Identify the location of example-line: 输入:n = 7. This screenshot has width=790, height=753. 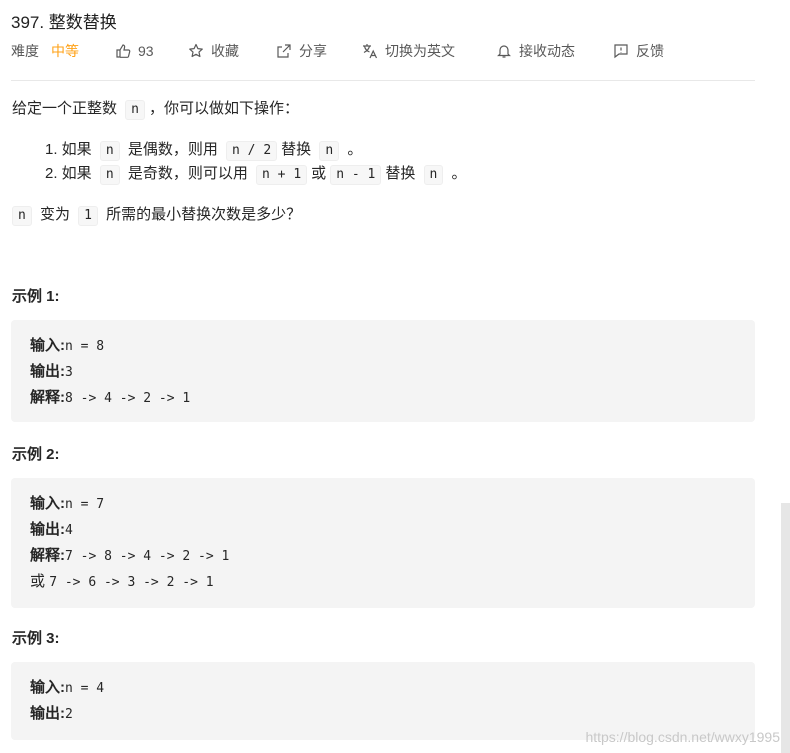
(67, 503).